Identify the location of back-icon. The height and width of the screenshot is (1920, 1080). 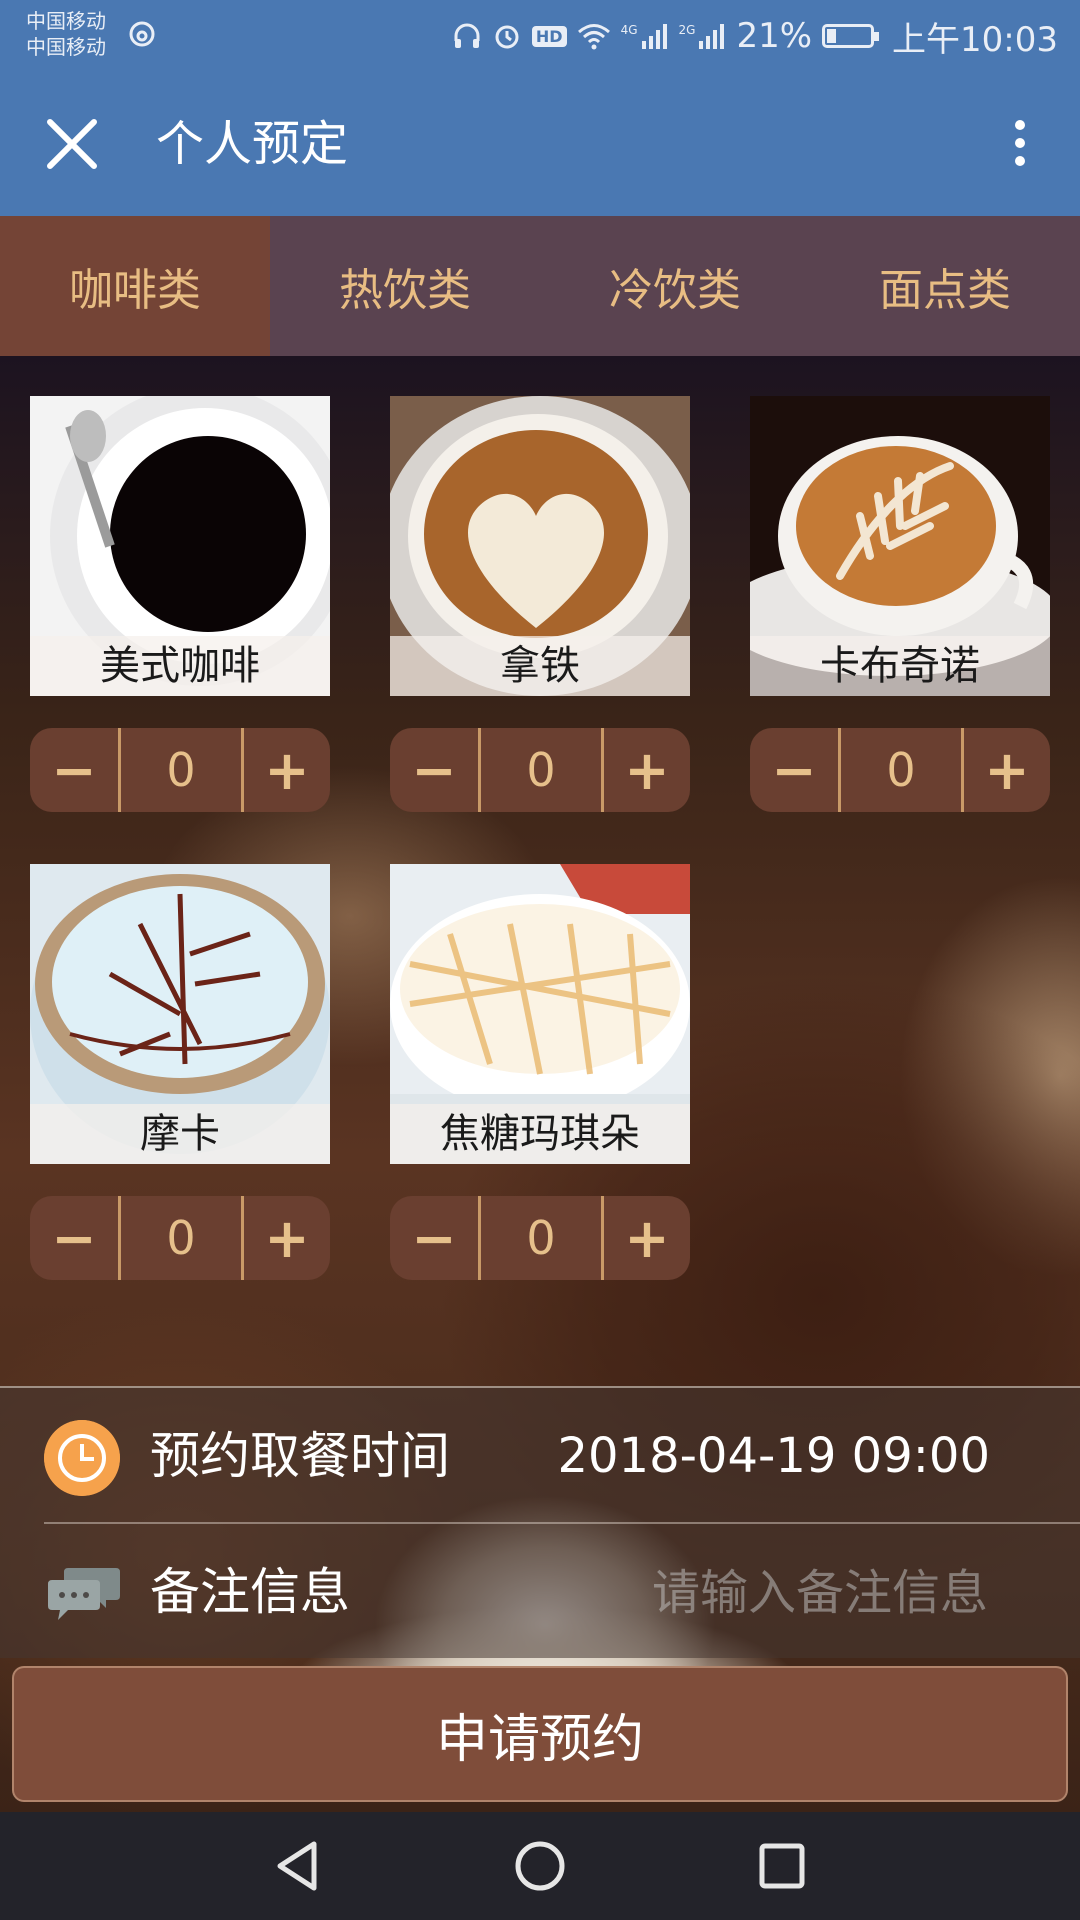
(298, 1866).